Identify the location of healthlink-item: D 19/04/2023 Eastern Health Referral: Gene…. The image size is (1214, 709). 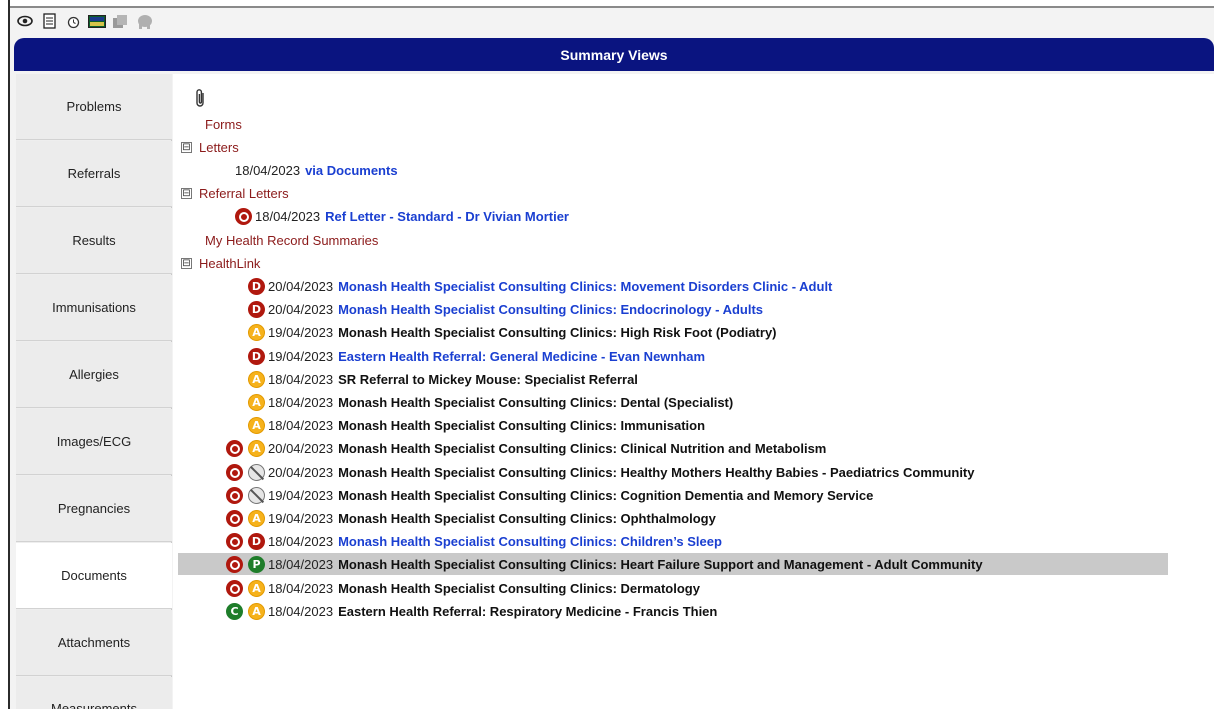
(464, 356).